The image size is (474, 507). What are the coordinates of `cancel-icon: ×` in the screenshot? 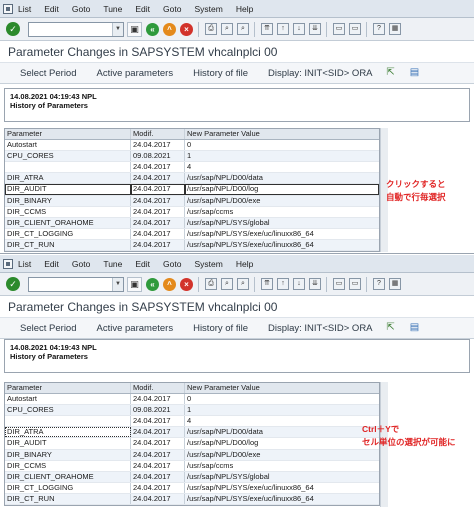 It's located at (186, 29).